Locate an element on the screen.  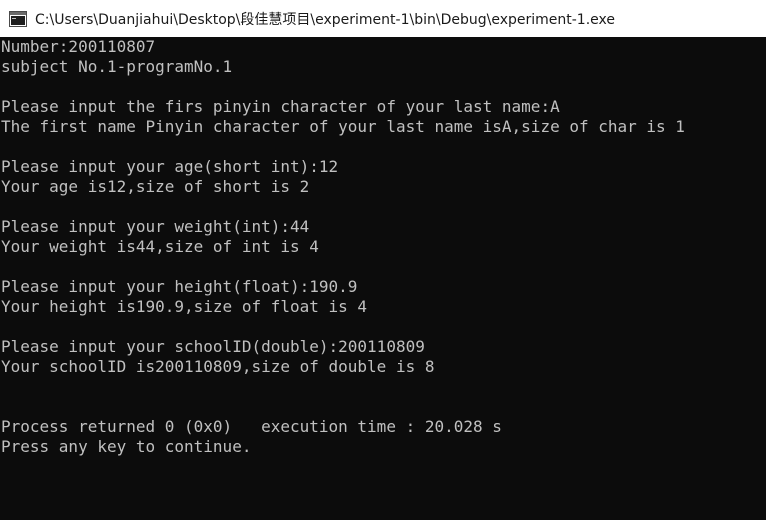
console-line: Your weight is44,size of int is 4 is located at coordinates (160, 246).